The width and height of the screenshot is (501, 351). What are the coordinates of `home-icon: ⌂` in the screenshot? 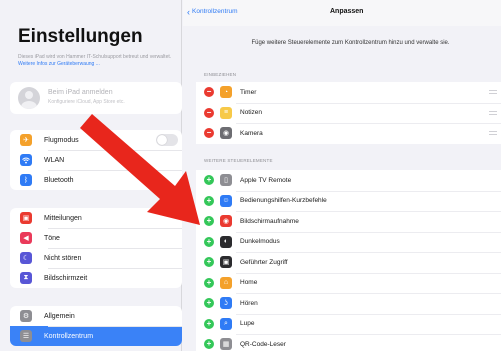 It's located at (226, 282).